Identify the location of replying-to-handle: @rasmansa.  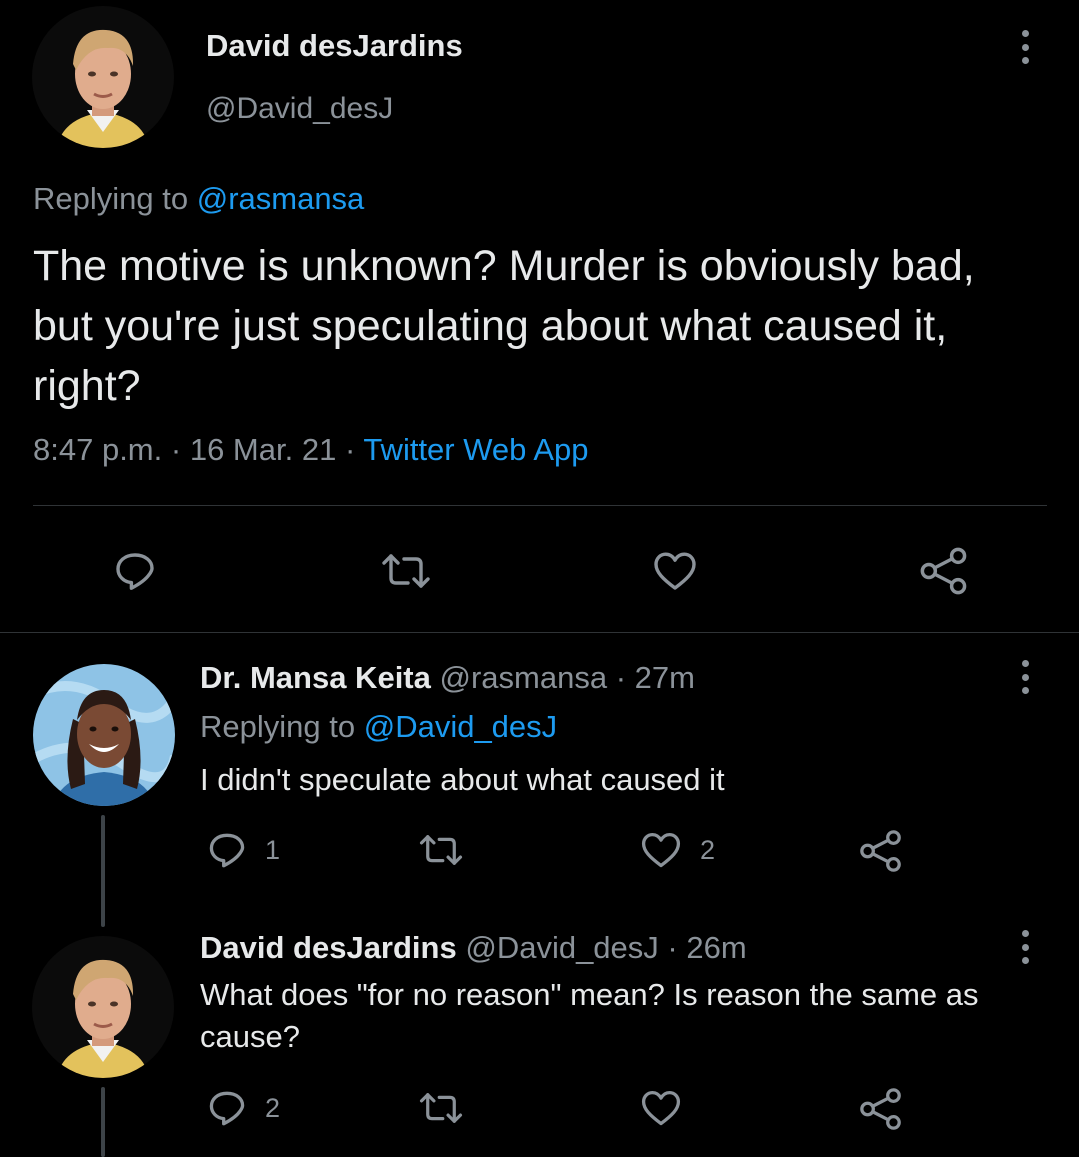
(281, 198).